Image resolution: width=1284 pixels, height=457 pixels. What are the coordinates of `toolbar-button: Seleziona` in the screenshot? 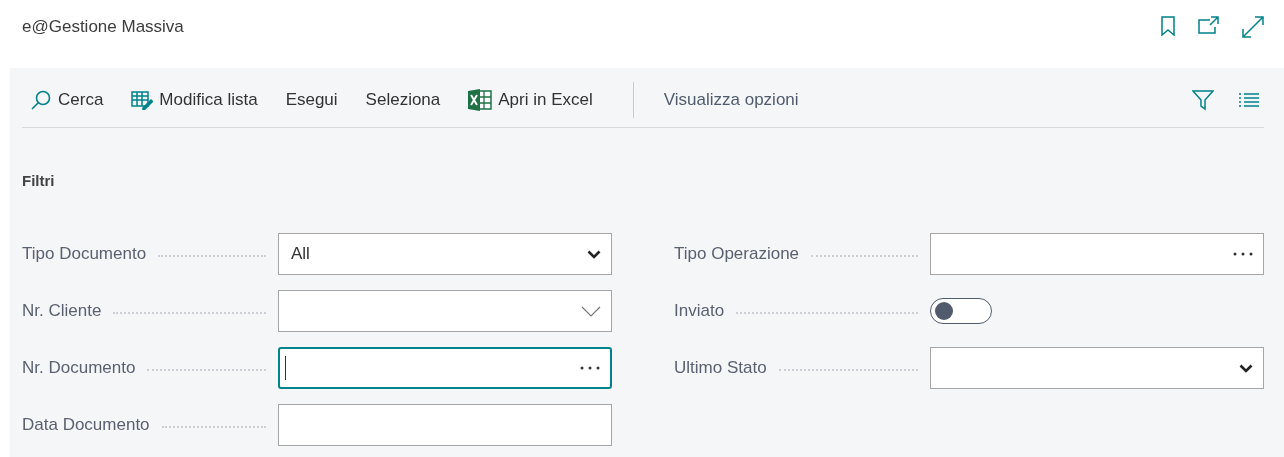 It's located at (403, 99).